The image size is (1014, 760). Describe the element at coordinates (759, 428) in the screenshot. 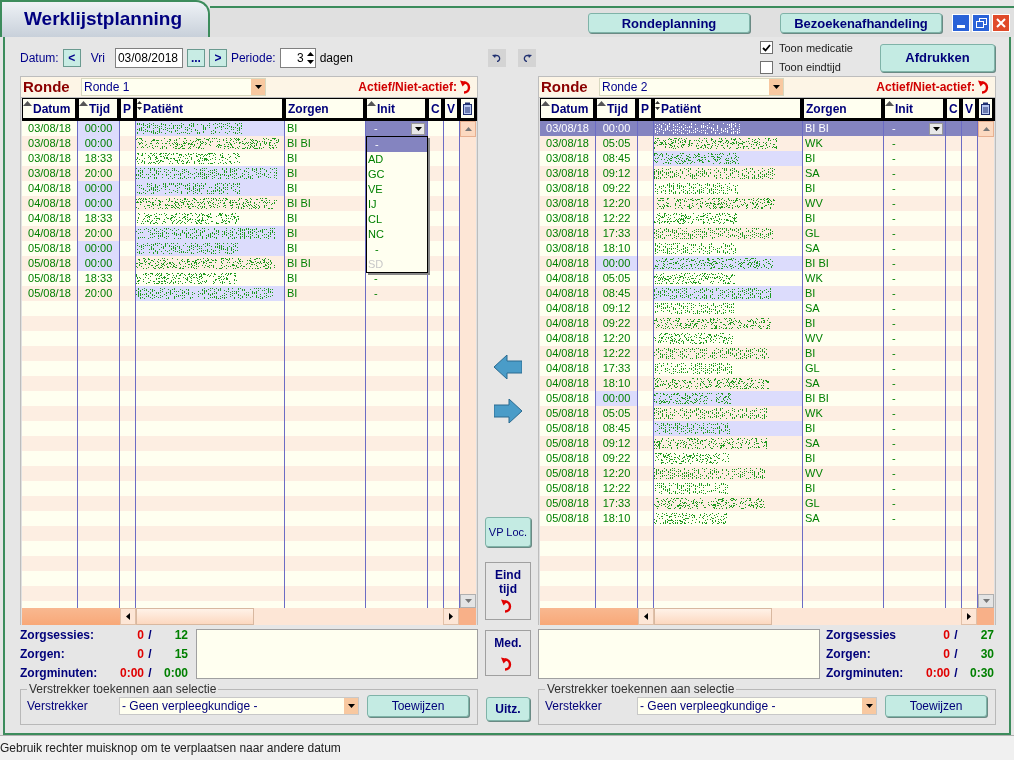

I see `table-row: 05/08/18 08:45 BI -` at that location.